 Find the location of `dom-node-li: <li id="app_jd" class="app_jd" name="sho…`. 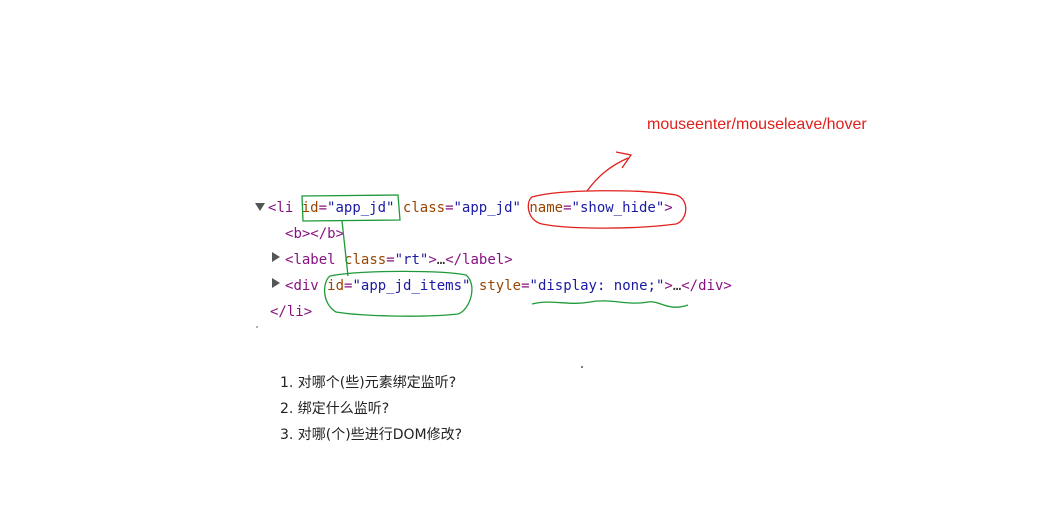

dom-node-li: <li id="app_jd" class="app_jd" name="sho… is located at coordinates (470, 208).